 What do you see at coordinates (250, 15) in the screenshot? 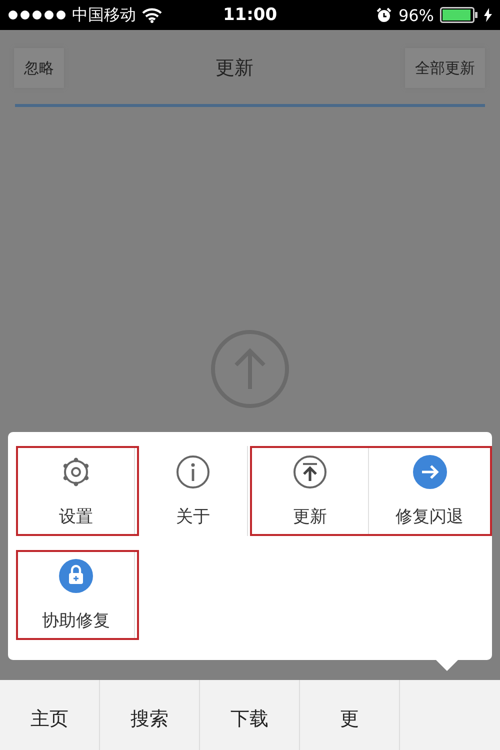
I see `clock-time: 11:00` at bounding box center [250, 15].